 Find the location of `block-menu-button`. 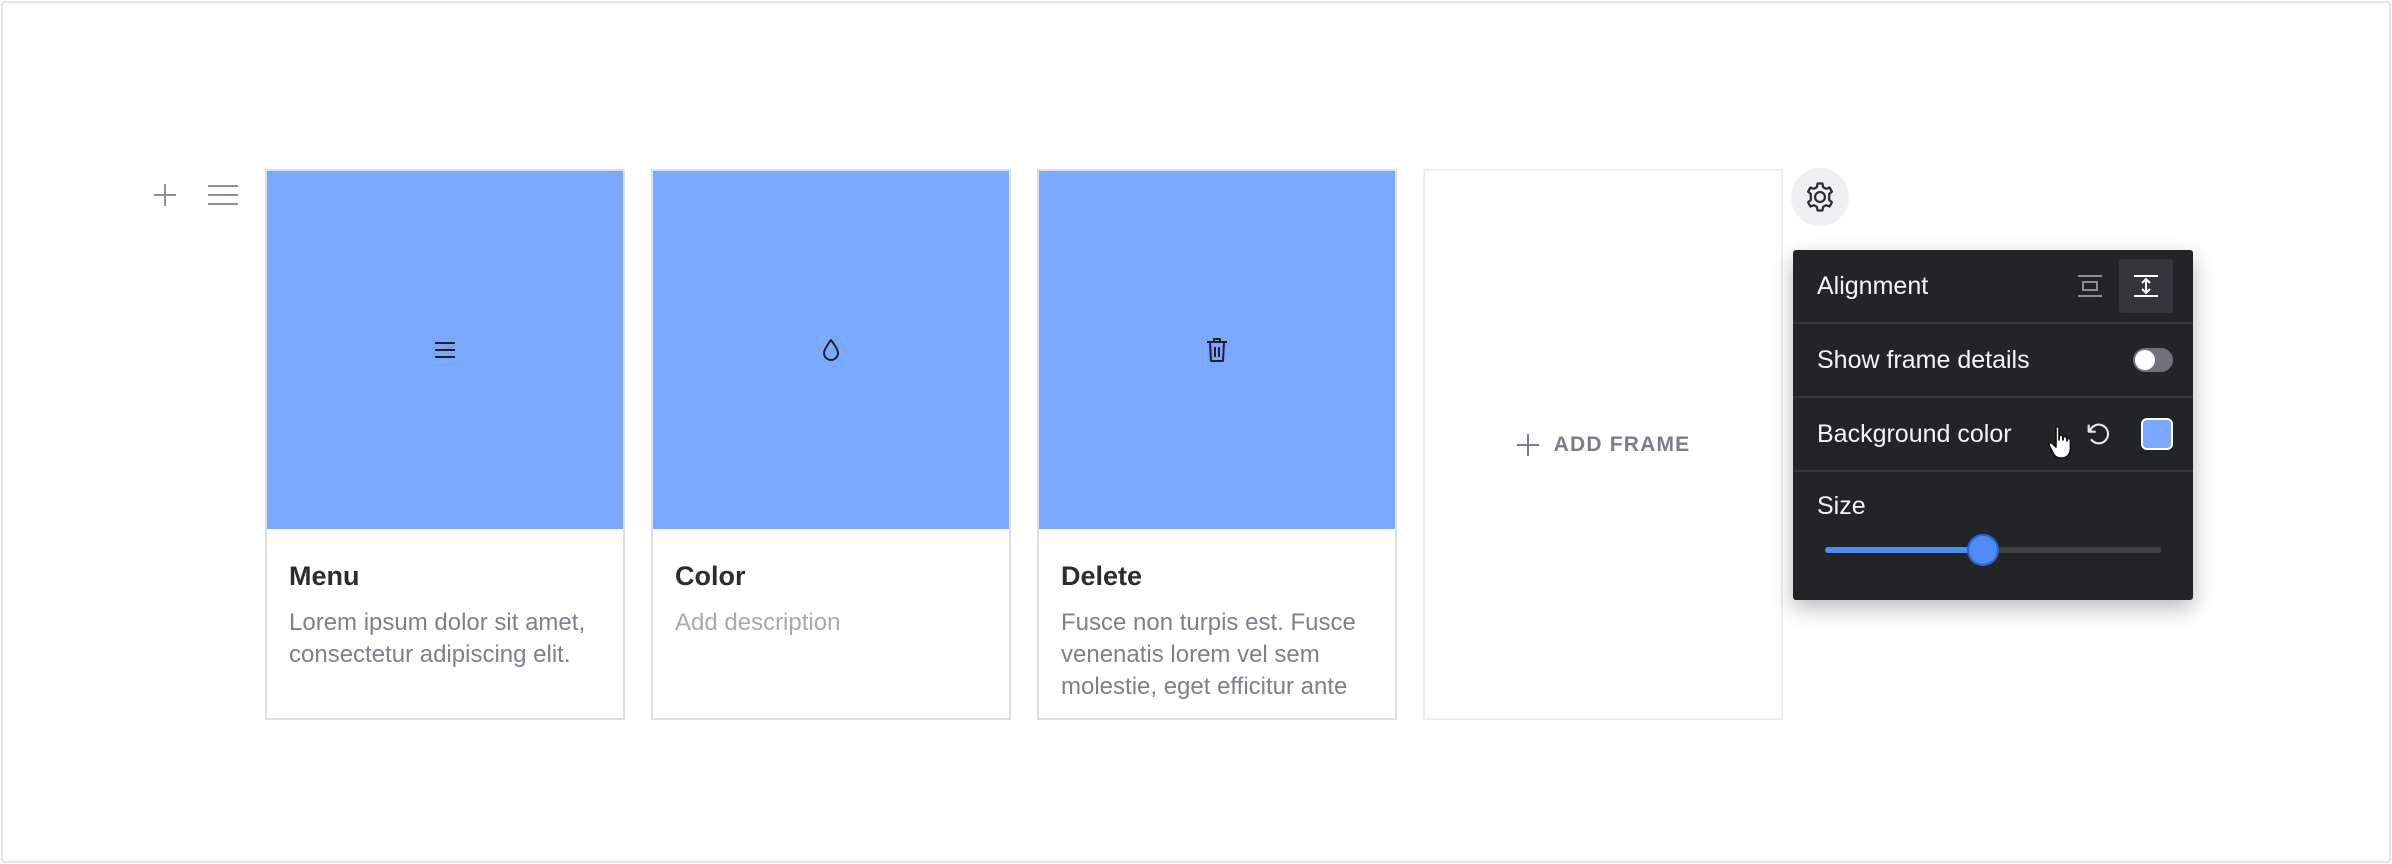

block-menu-button is located at coordinates (223, 195).